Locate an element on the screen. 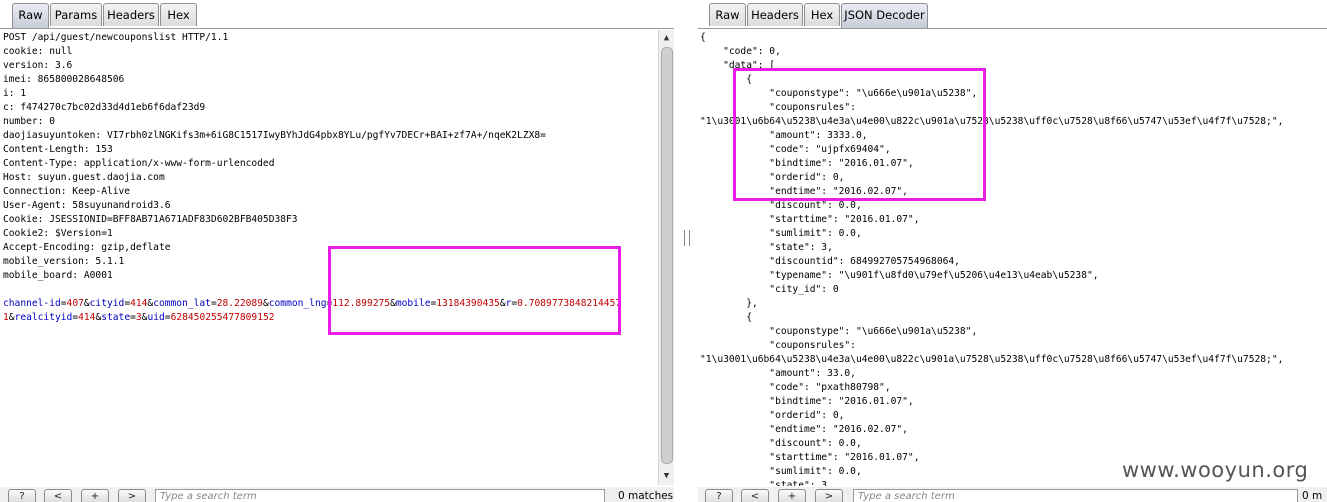 This screenshot has width=1327, height=502. response-tab-bar: Raw Headers Hex JSON Decoder is located at coordinates (1012, 14).